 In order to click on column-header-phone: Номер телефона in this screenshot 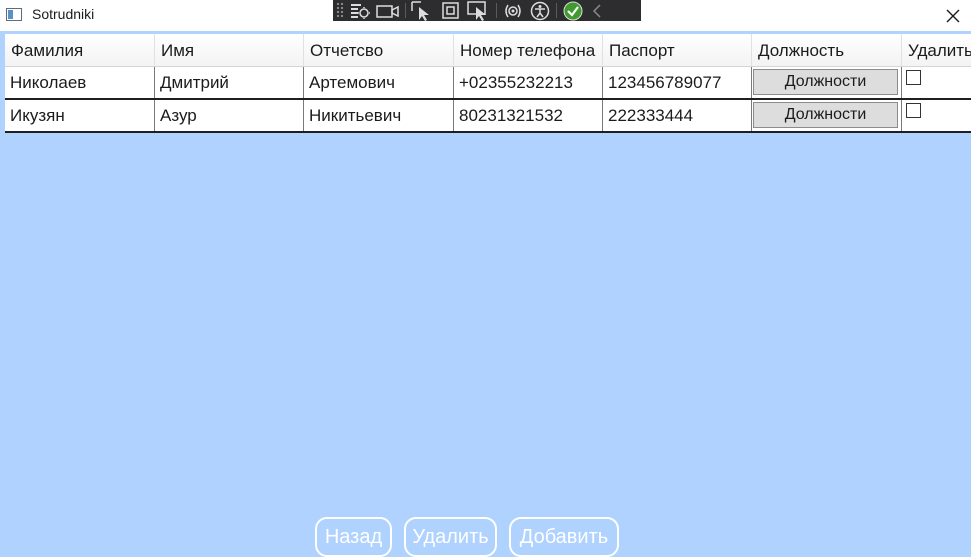, I will do `click(528, 50)`.